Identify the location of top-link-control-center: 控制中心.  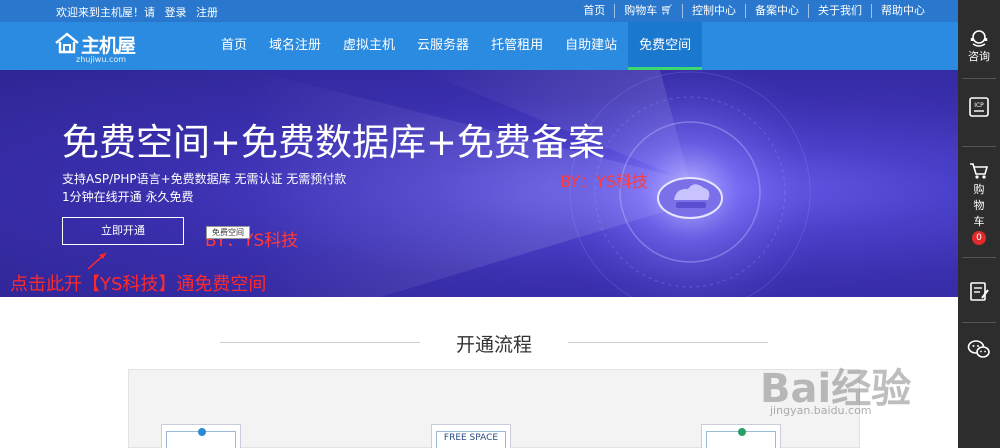
(713, 11).